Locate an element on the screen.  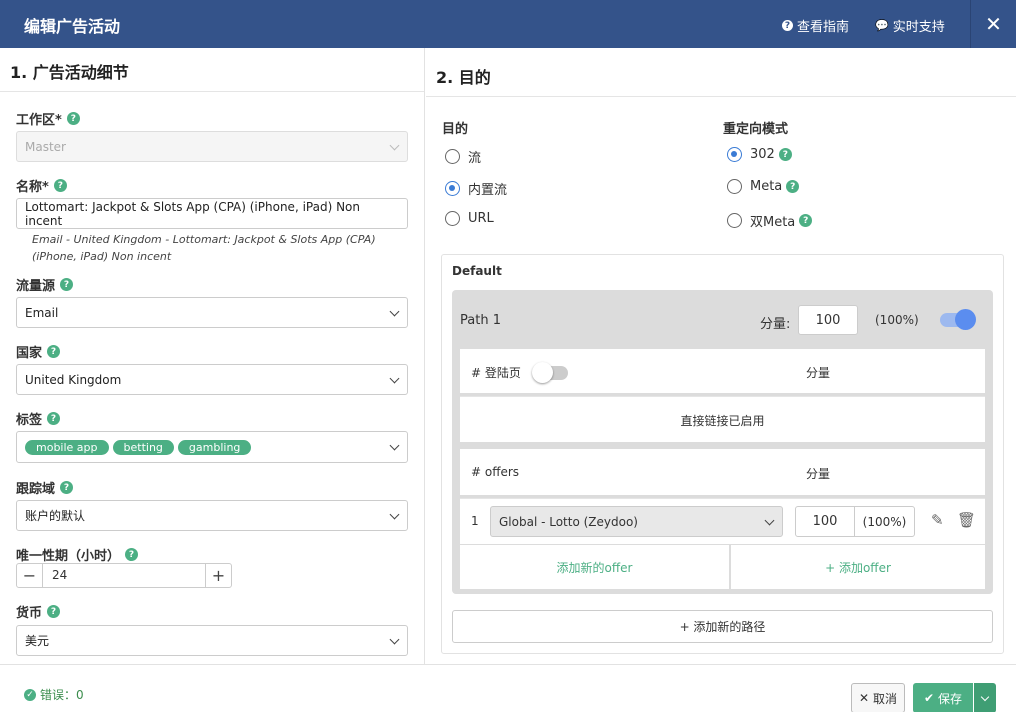
trash-icon: 🗑 is located at coordinates (966, 520).